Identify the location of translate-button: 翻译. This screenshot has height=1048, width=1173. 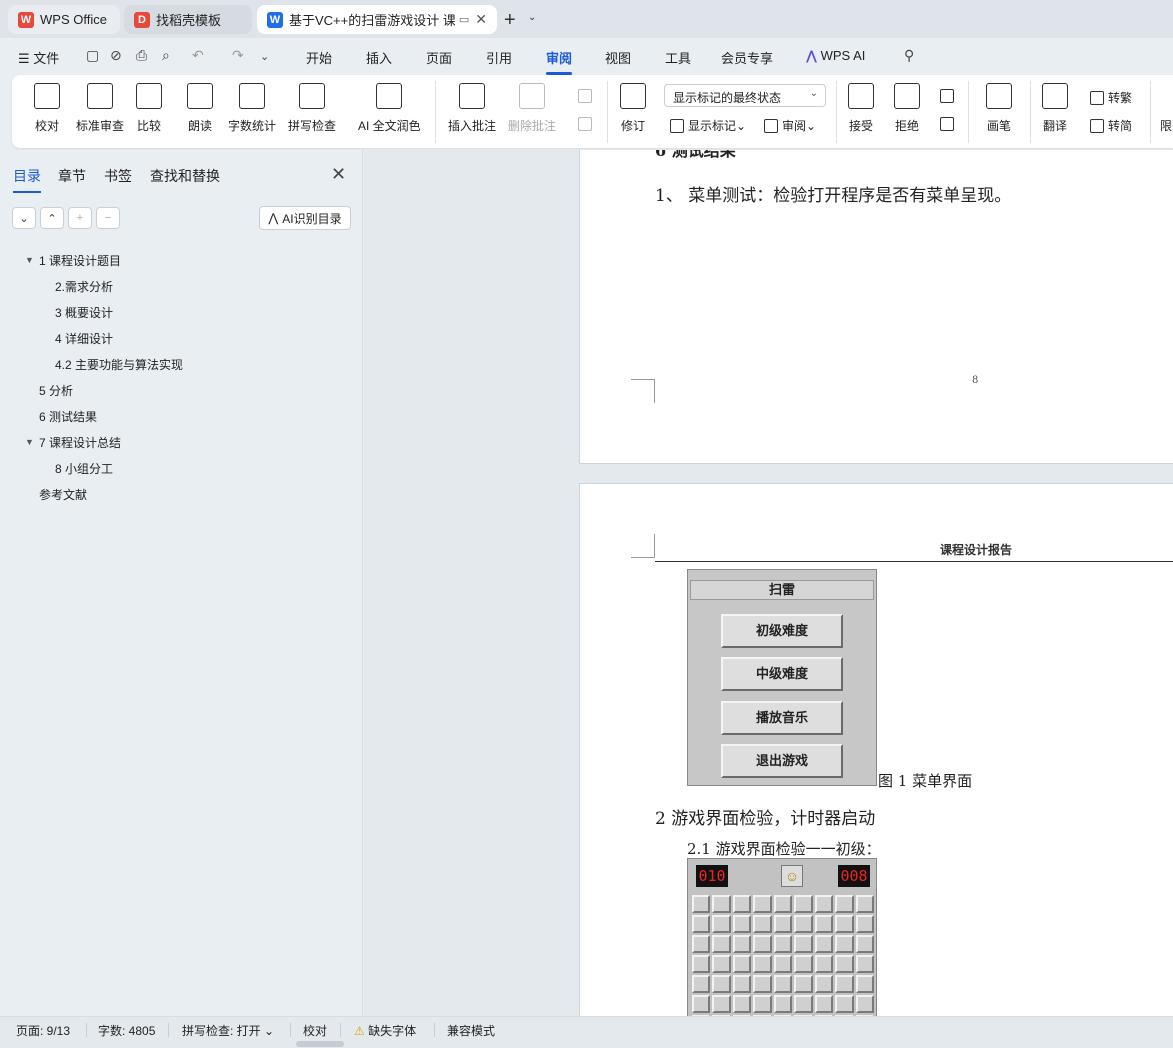
(1055, 108).